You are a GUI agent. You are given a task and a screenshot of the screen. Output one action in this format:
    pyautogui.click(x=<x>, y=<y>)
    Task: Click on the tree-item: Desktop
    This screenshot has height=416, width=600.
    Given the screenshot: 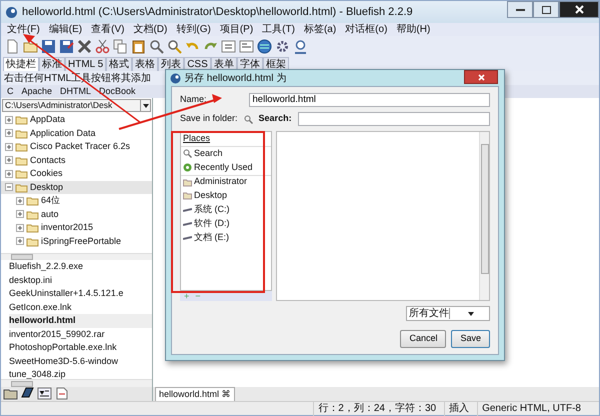 What is the action you would take?
    pyautogui.click(x=76, y=187)
    